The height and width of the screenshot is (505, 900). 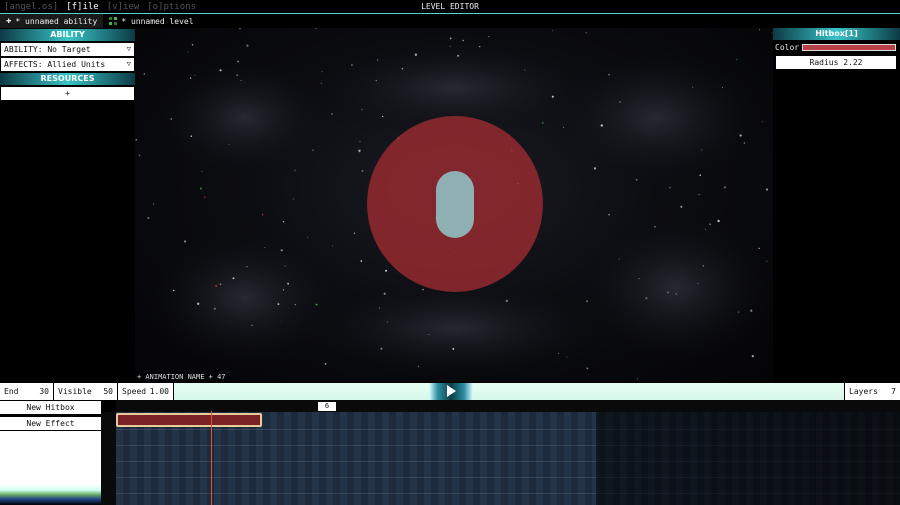 What do you see at coordinates (211, 458) in the screenshot?
I see `playhead` at bounding box center [211, 458].